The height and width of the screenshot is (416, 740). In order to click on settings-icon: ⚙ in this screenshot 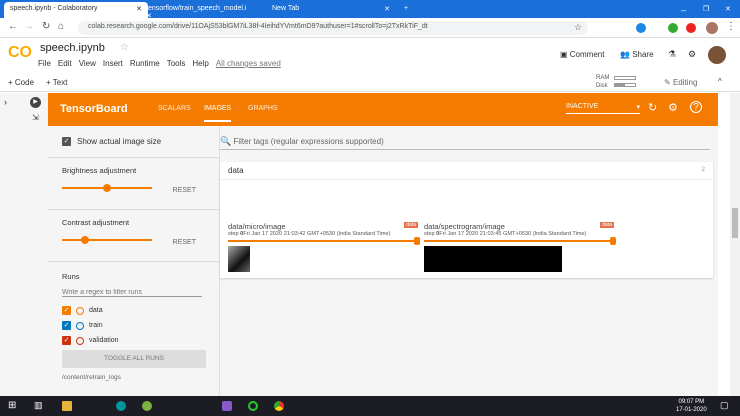, I will do `click(673, 107)`.